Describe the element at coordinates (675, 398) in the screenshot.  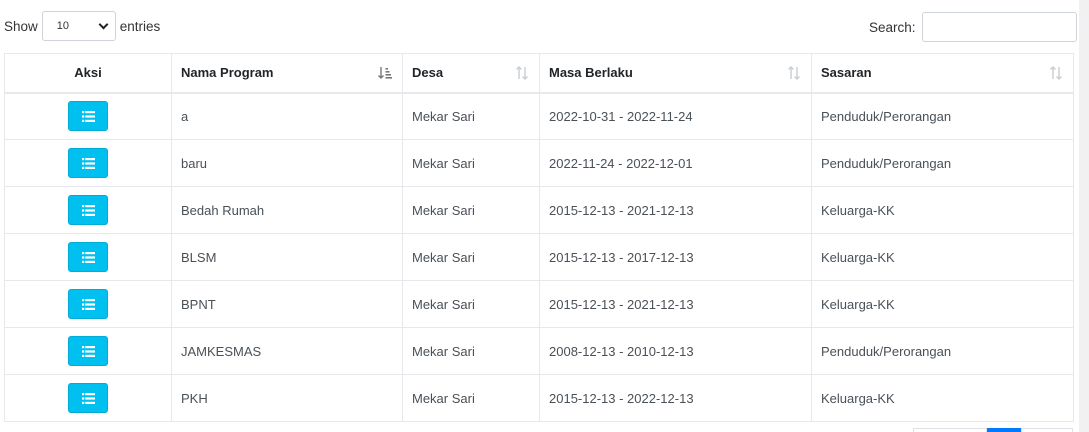
I see `masa-berlaku-cell: 2015-12-13 - 2022-12-13` at that location.